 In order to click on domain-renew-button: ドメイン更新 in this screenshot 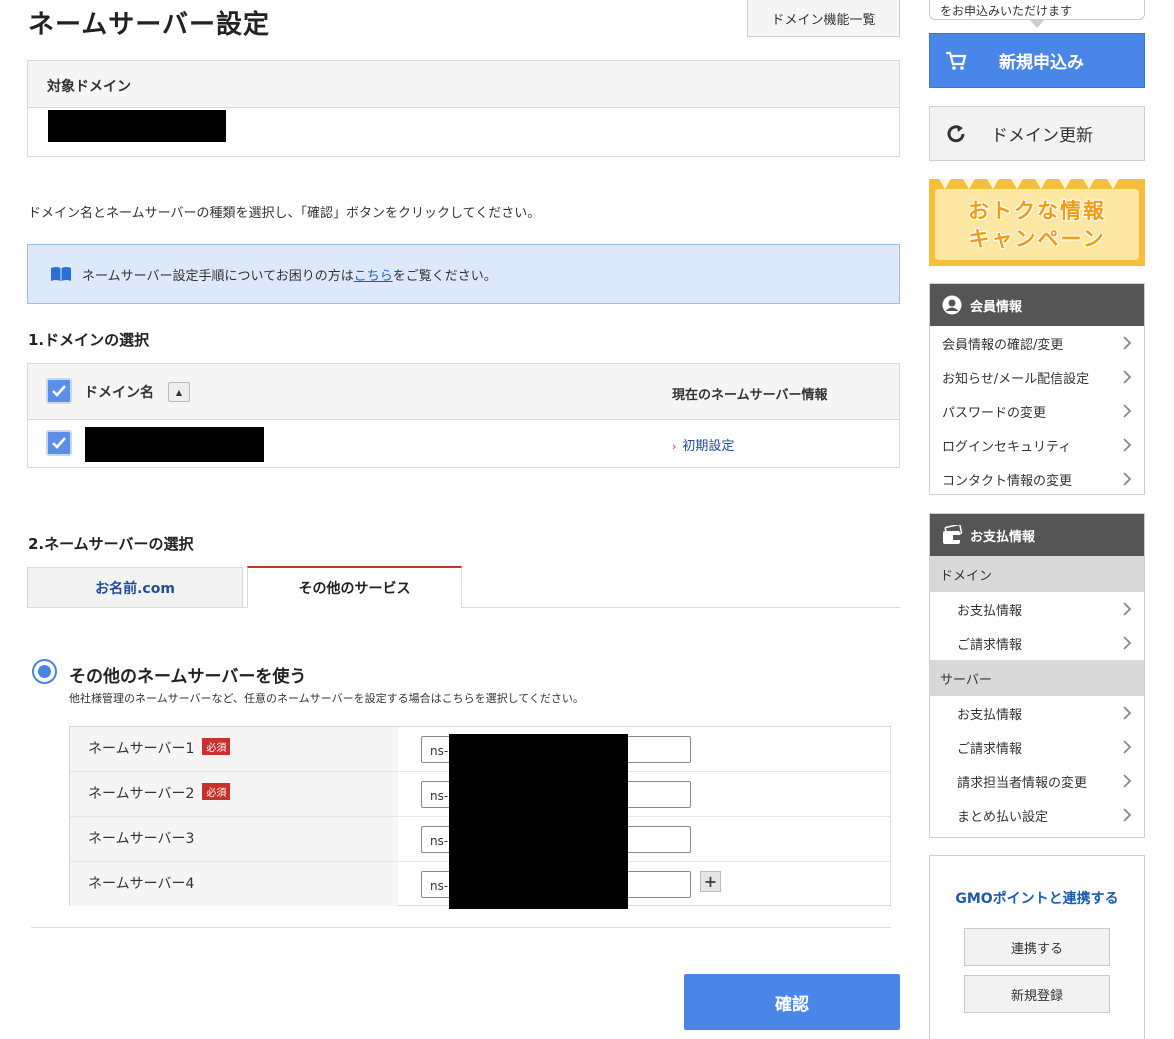, I will do `click(1037, 133)`.